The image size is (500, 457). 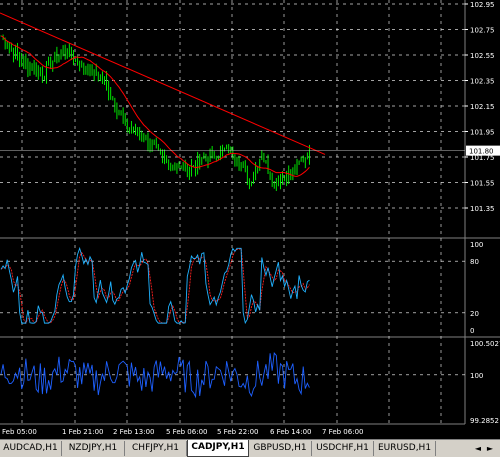 I want to click on stoch-tick-label: 80, so click(x=474, y=262).